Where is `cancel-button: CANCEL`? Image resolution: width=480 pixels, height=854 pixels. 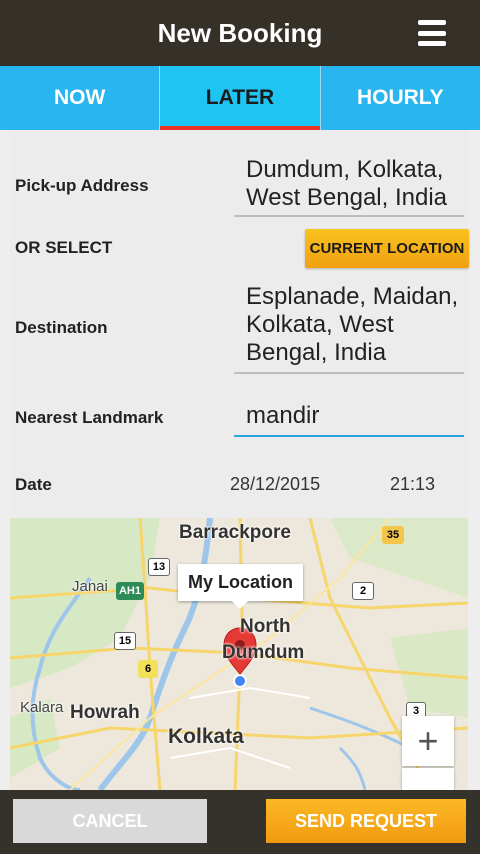 cancel-button: CANCEL is located at coordinates (110, 821).